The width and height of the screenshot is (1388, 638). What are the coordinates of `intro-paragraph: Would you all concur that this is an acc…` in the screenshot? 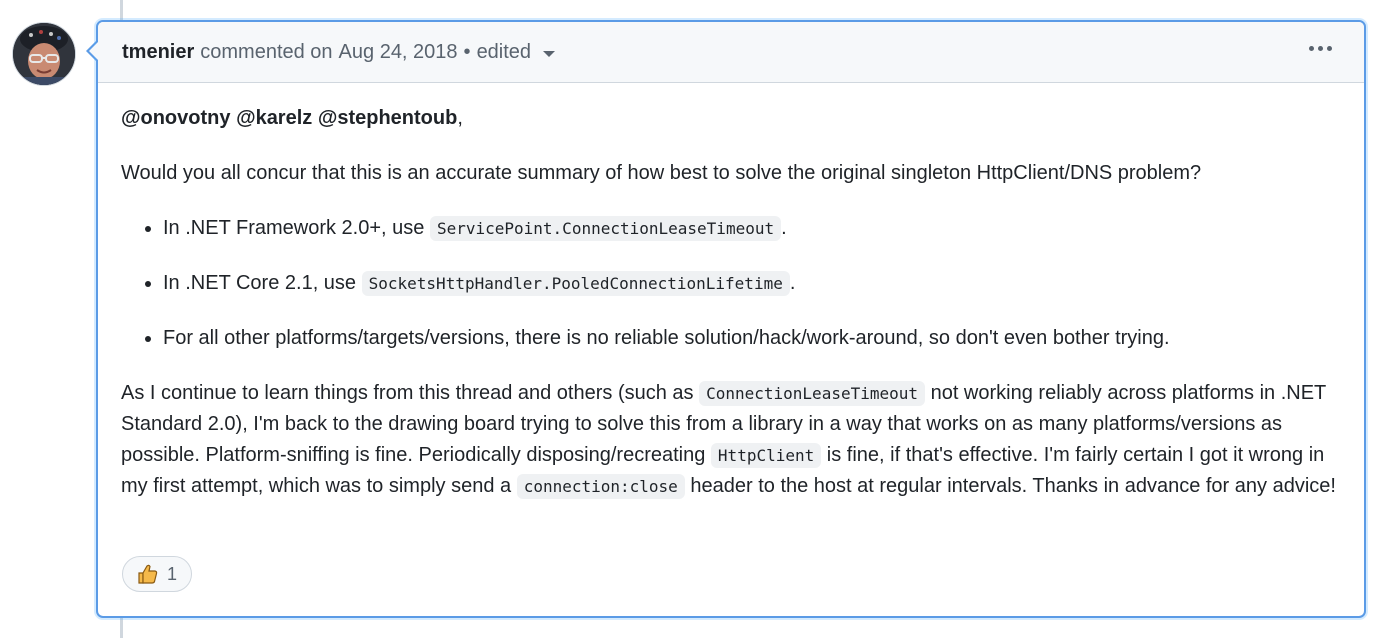 It's located at (661, 173).